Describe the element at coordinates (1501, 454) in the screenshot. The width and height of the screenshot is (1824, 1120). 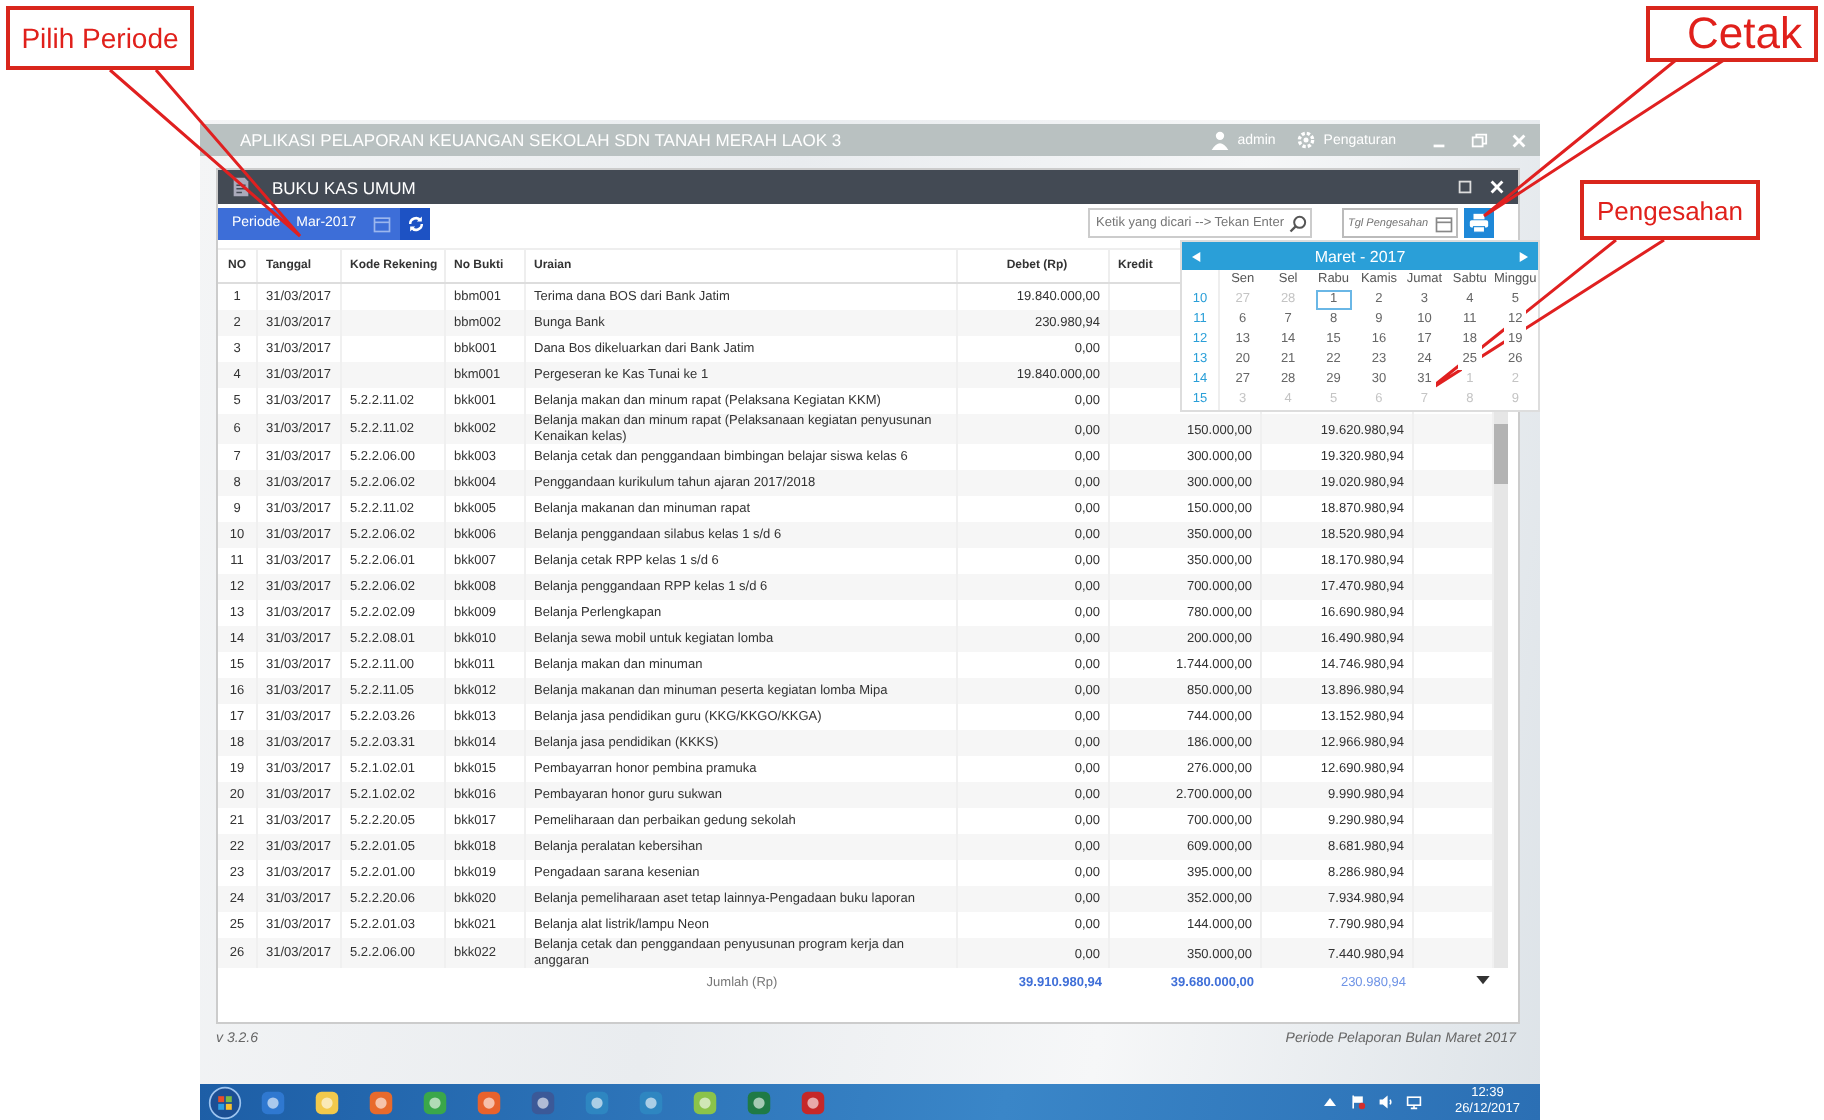
I see `scrollbar-thumb` at that location.